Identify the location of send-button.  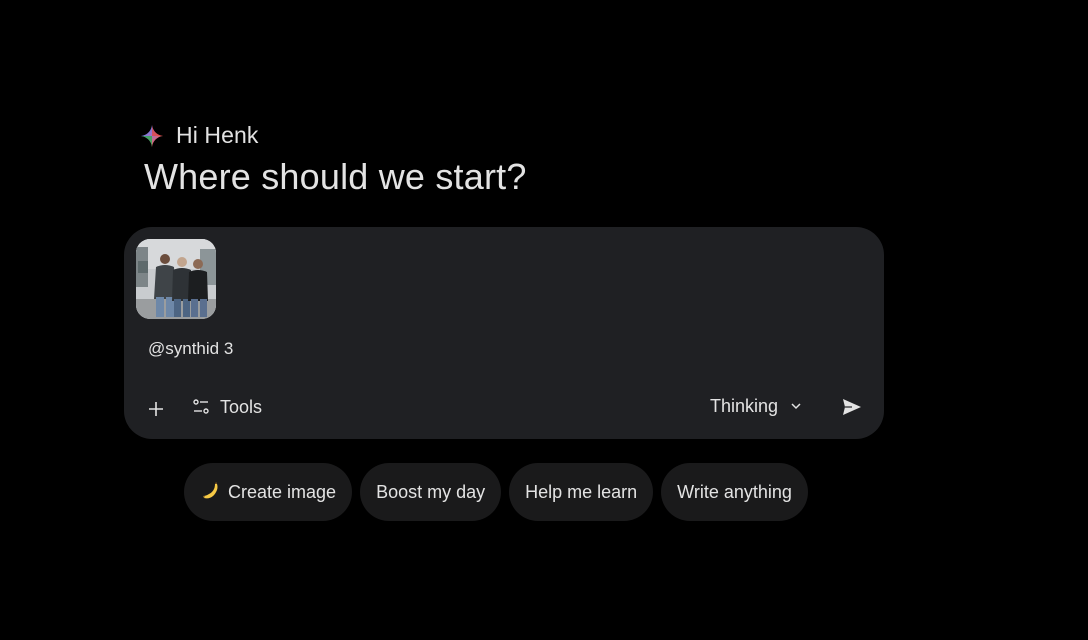
(852, 407).